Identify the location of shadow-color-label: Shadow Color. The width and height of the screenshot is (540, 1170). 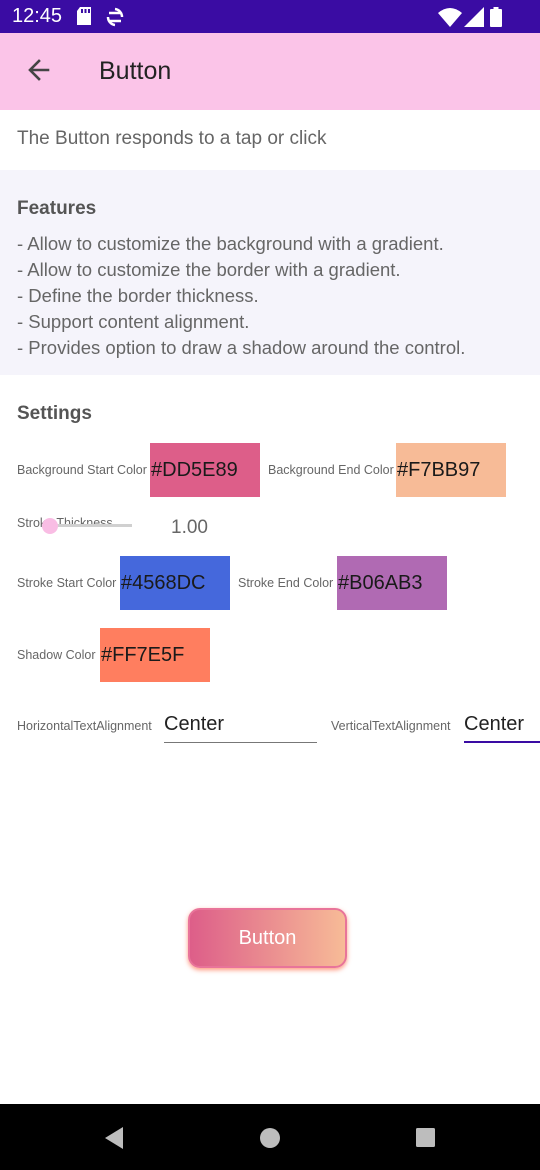
(56, 655).